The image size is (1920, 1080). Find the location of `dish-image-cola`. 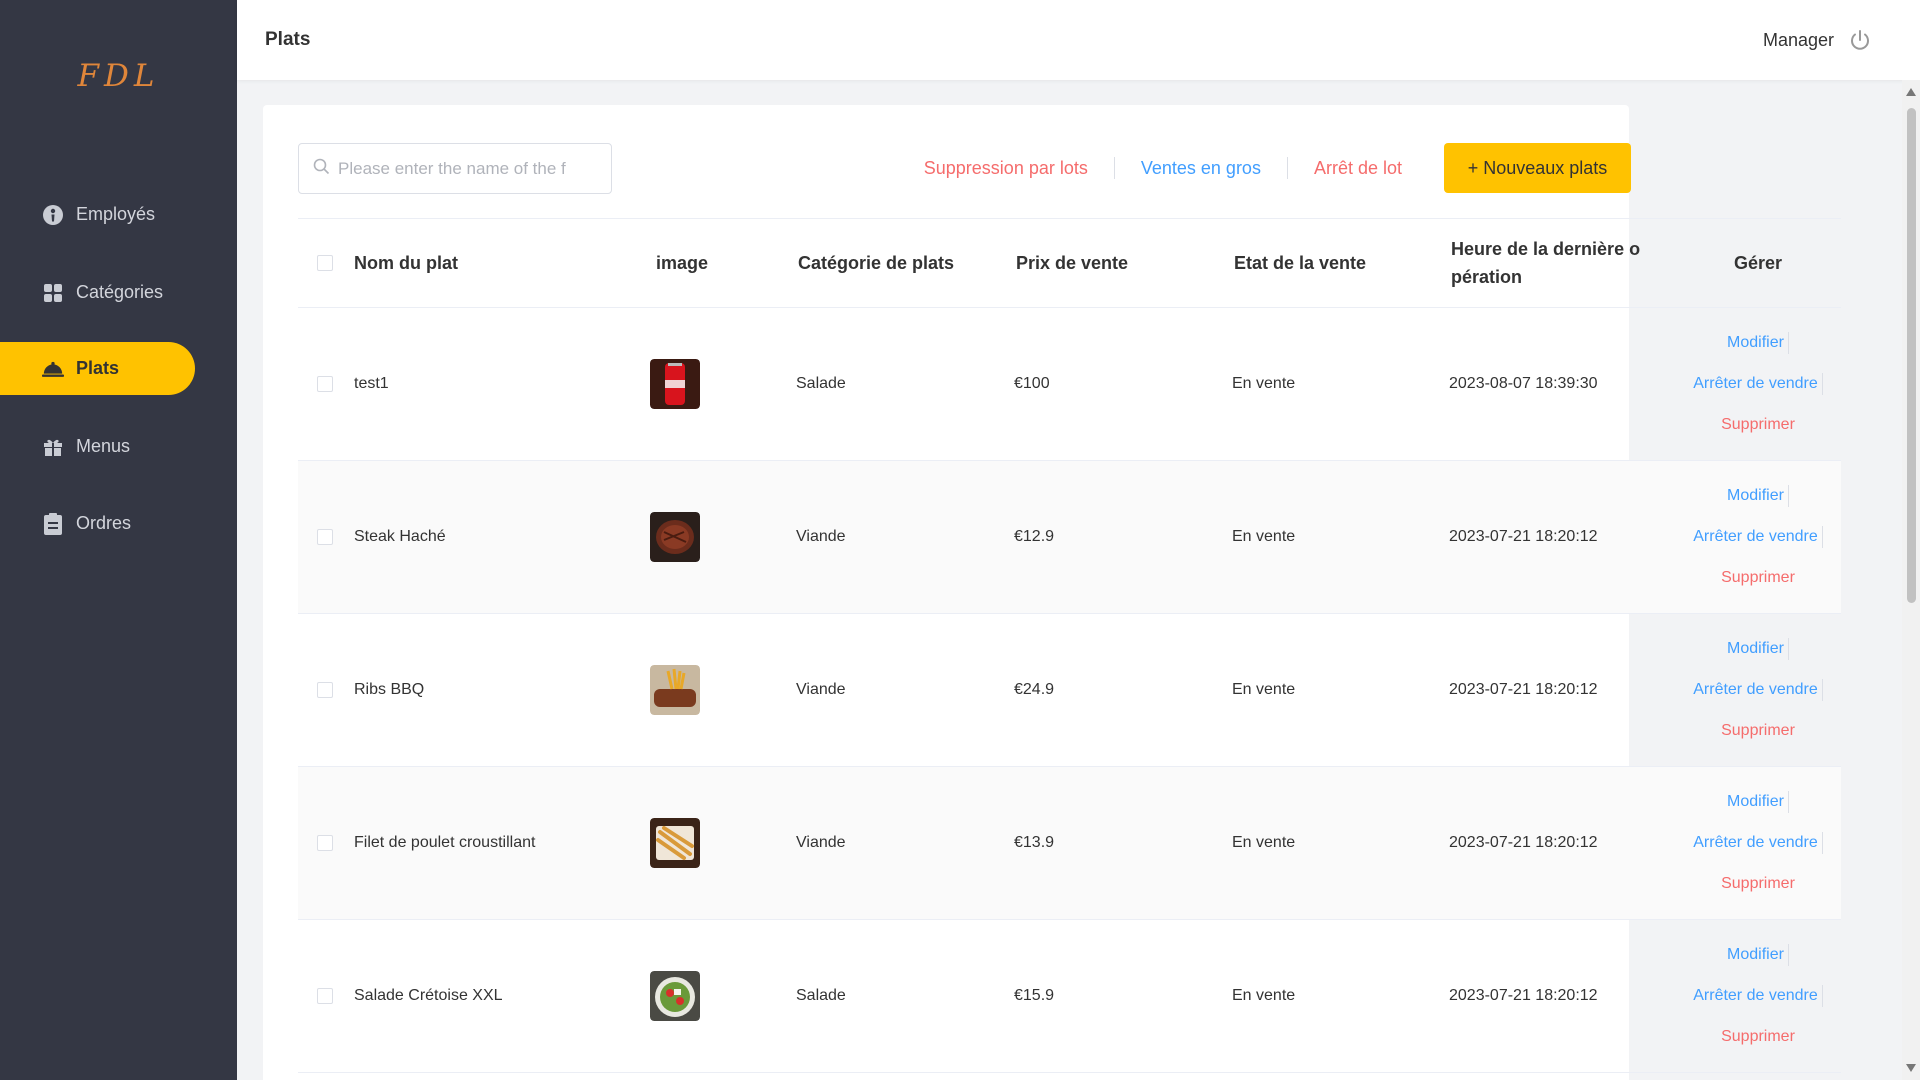

dish-image-cola is located at coordinates (675, 384).